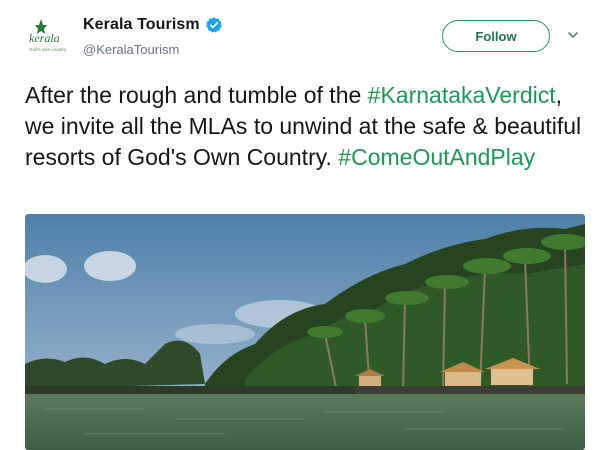 The height and width of the screenshot is (450, 600). I want to click on avatar: kerala God's own country, so click(51, 37).